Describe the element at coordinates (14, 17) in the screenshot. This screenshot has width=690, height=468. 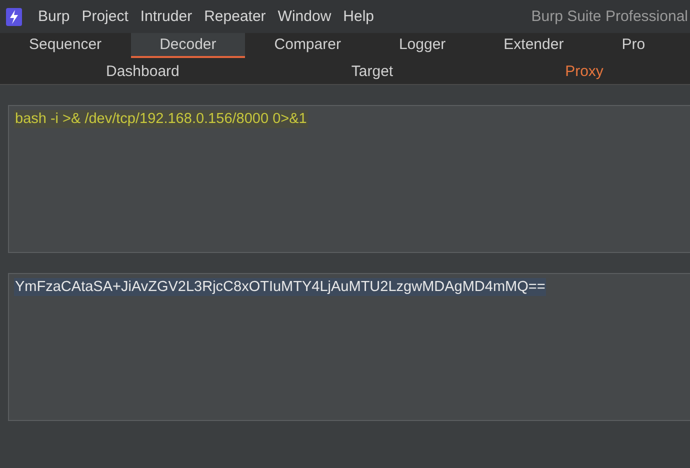
I see `app-logo-icon` at that location.